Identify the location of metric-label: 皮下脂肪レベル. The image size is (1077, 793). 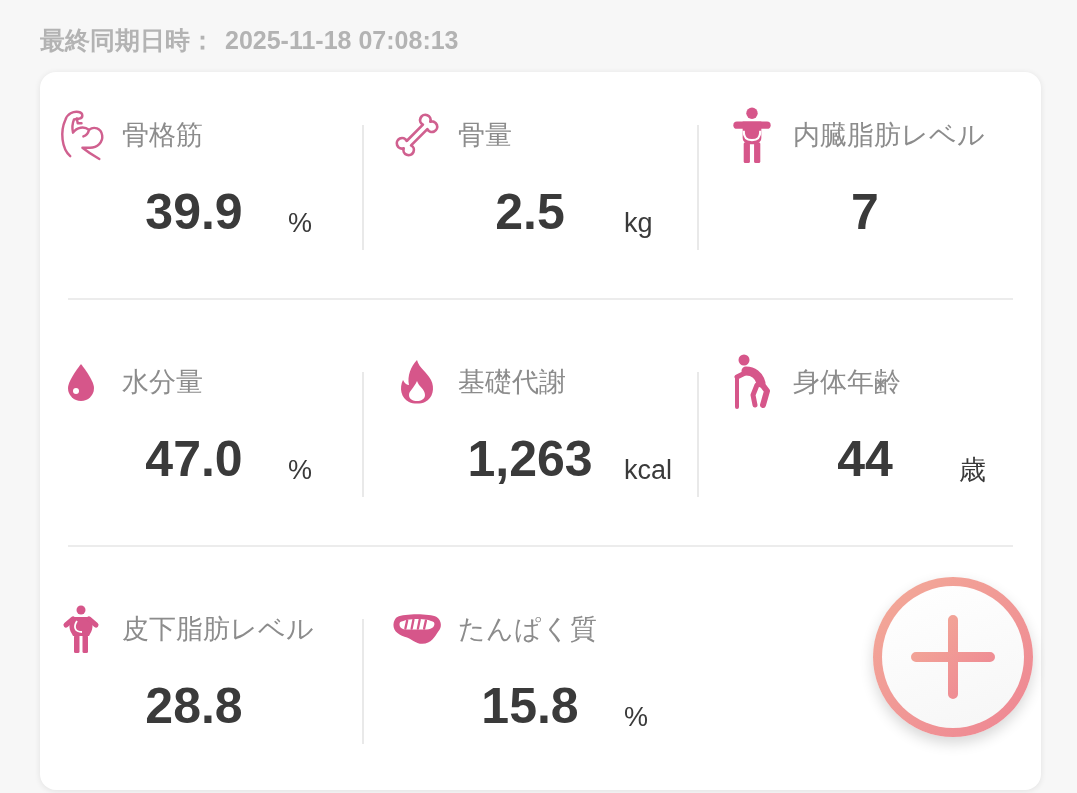
(218, 629).